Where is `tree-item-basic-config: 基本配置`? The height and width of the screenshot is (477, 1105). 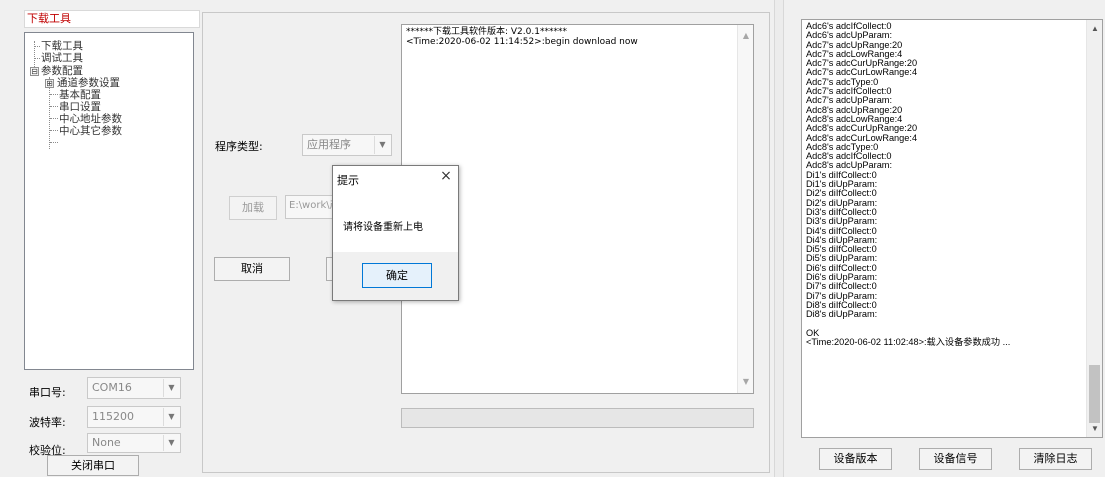
tree-item-basic-config: 基本配置 is located at coordinates (80, 95).